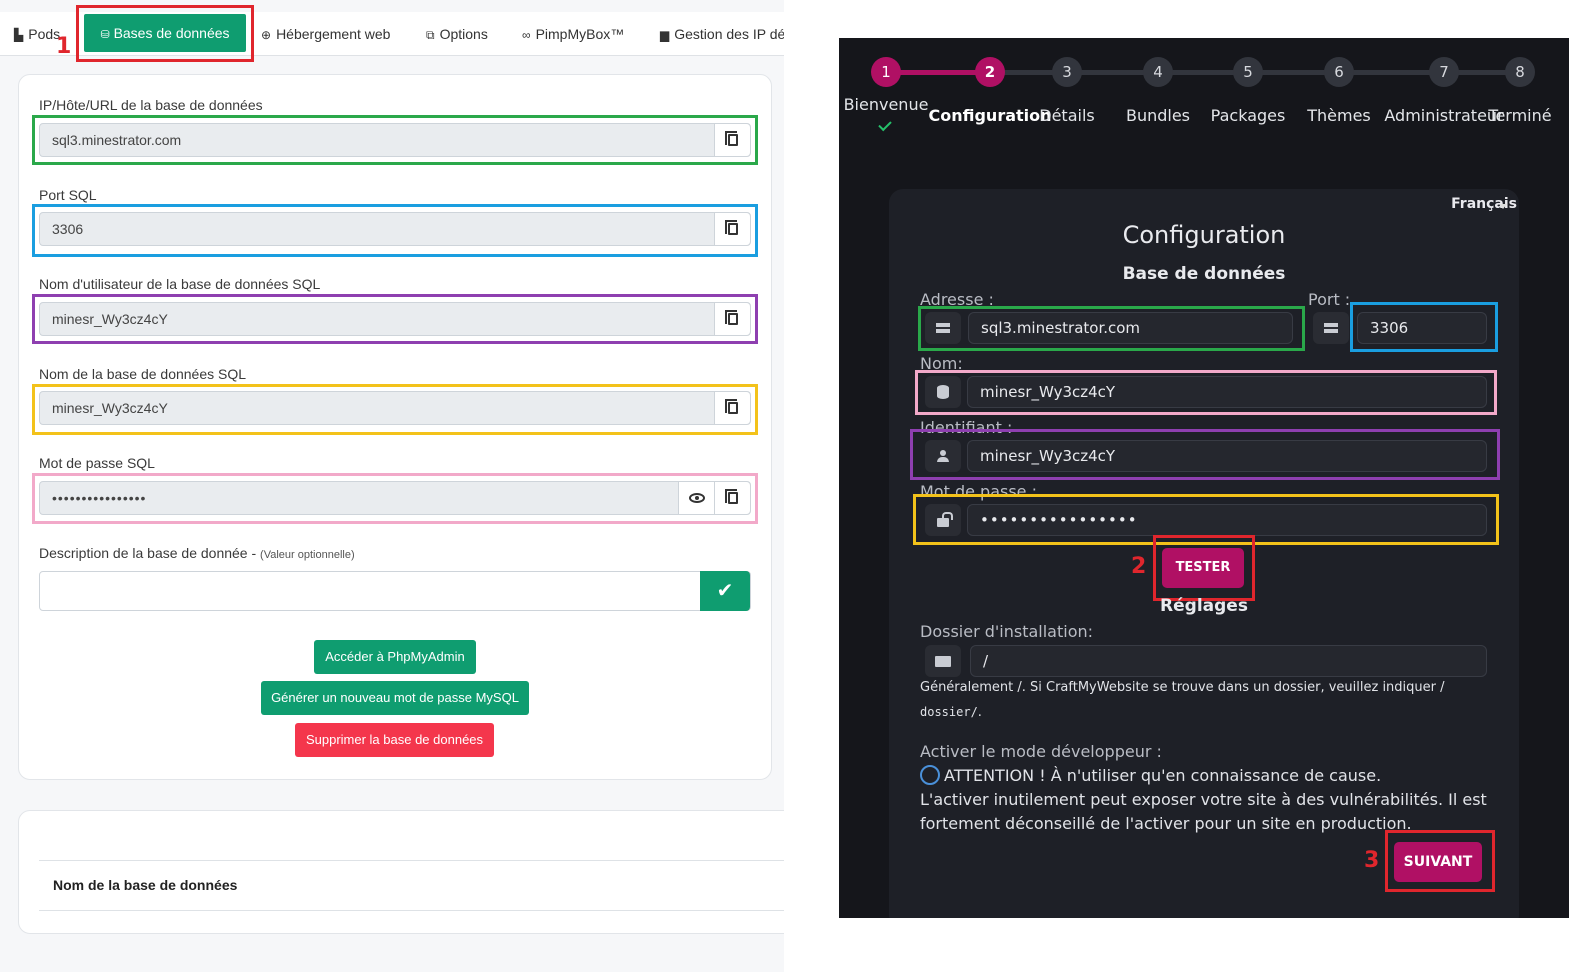 The width and height of the screenshot is (1569, 972). Describe the element at coordinates (325, 34) in the screenshot. I see `nav-web-hosting: ⊕ Hébergement web` at that location.